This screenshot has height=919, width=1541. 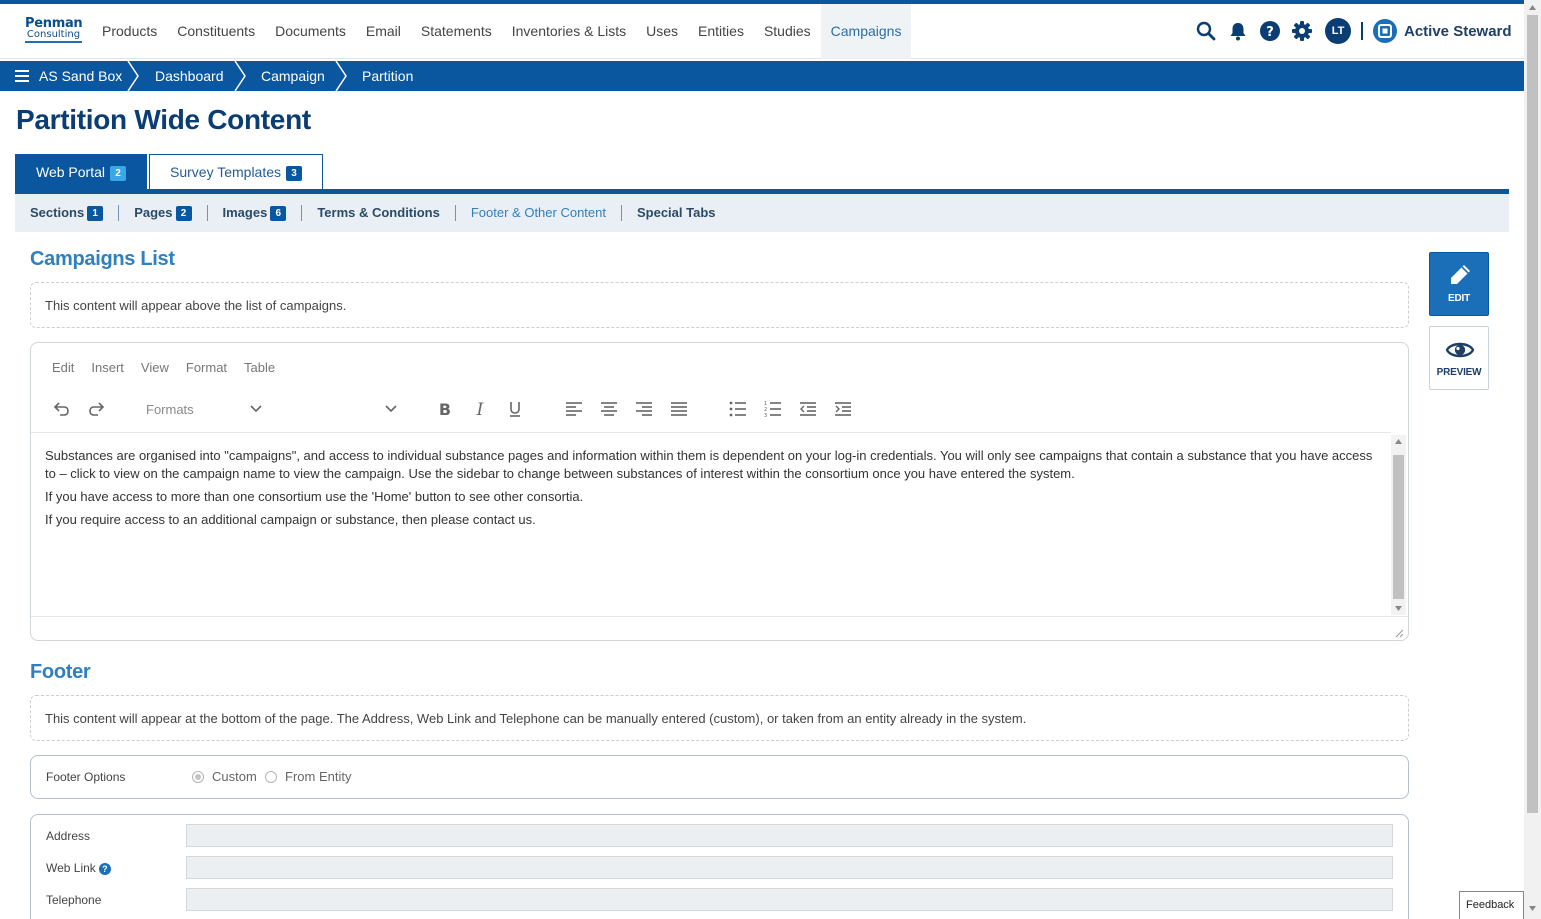 What do you see at coordinates (569, 31) in the screenshot?
I see `nav-item-inventories-lists: Inventories & Lists` at bounding box center [569, 31].